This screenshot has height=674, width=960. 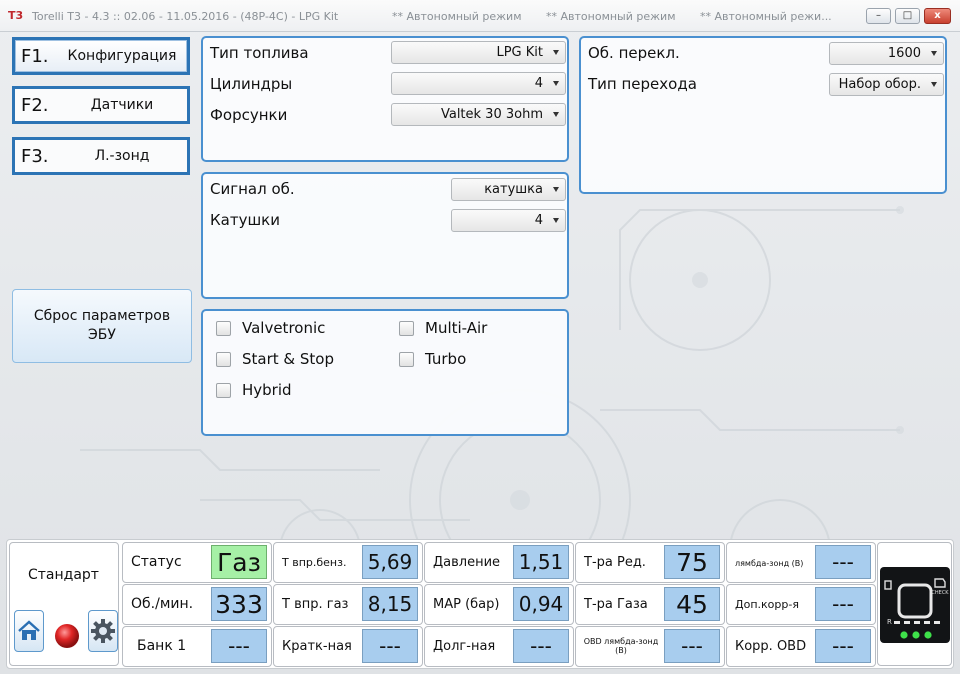 I want to click on obd-correction-cell: Корр. OBD ---, so click(x=801, y=646).